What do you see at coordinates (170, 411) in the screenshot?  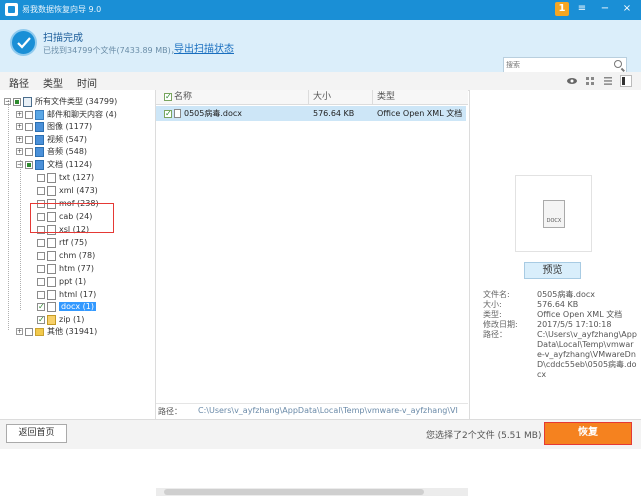 I see `path-label: 路径：` at bounding box center [170, 411].